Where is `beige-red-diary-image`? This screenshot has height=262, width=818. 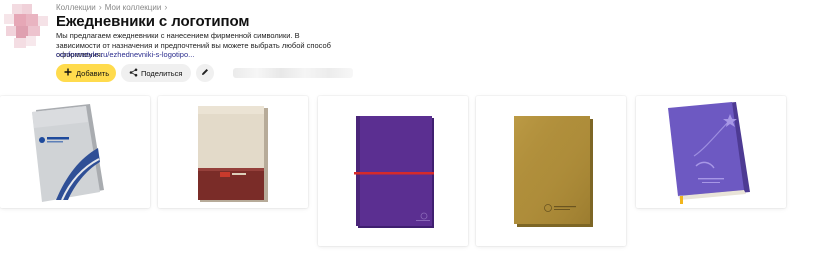
beige-red-diary-image is located at coordinates (233, 154).